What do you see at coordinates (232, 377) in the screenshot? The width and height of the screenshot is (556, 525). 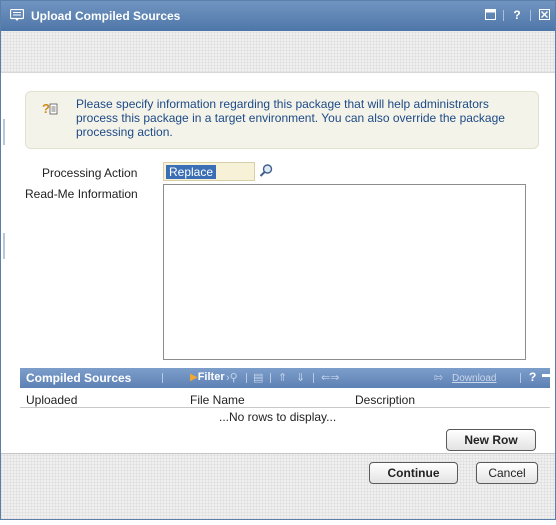 I see `find-icon: ›⚲` at bounding box center [232, 377].